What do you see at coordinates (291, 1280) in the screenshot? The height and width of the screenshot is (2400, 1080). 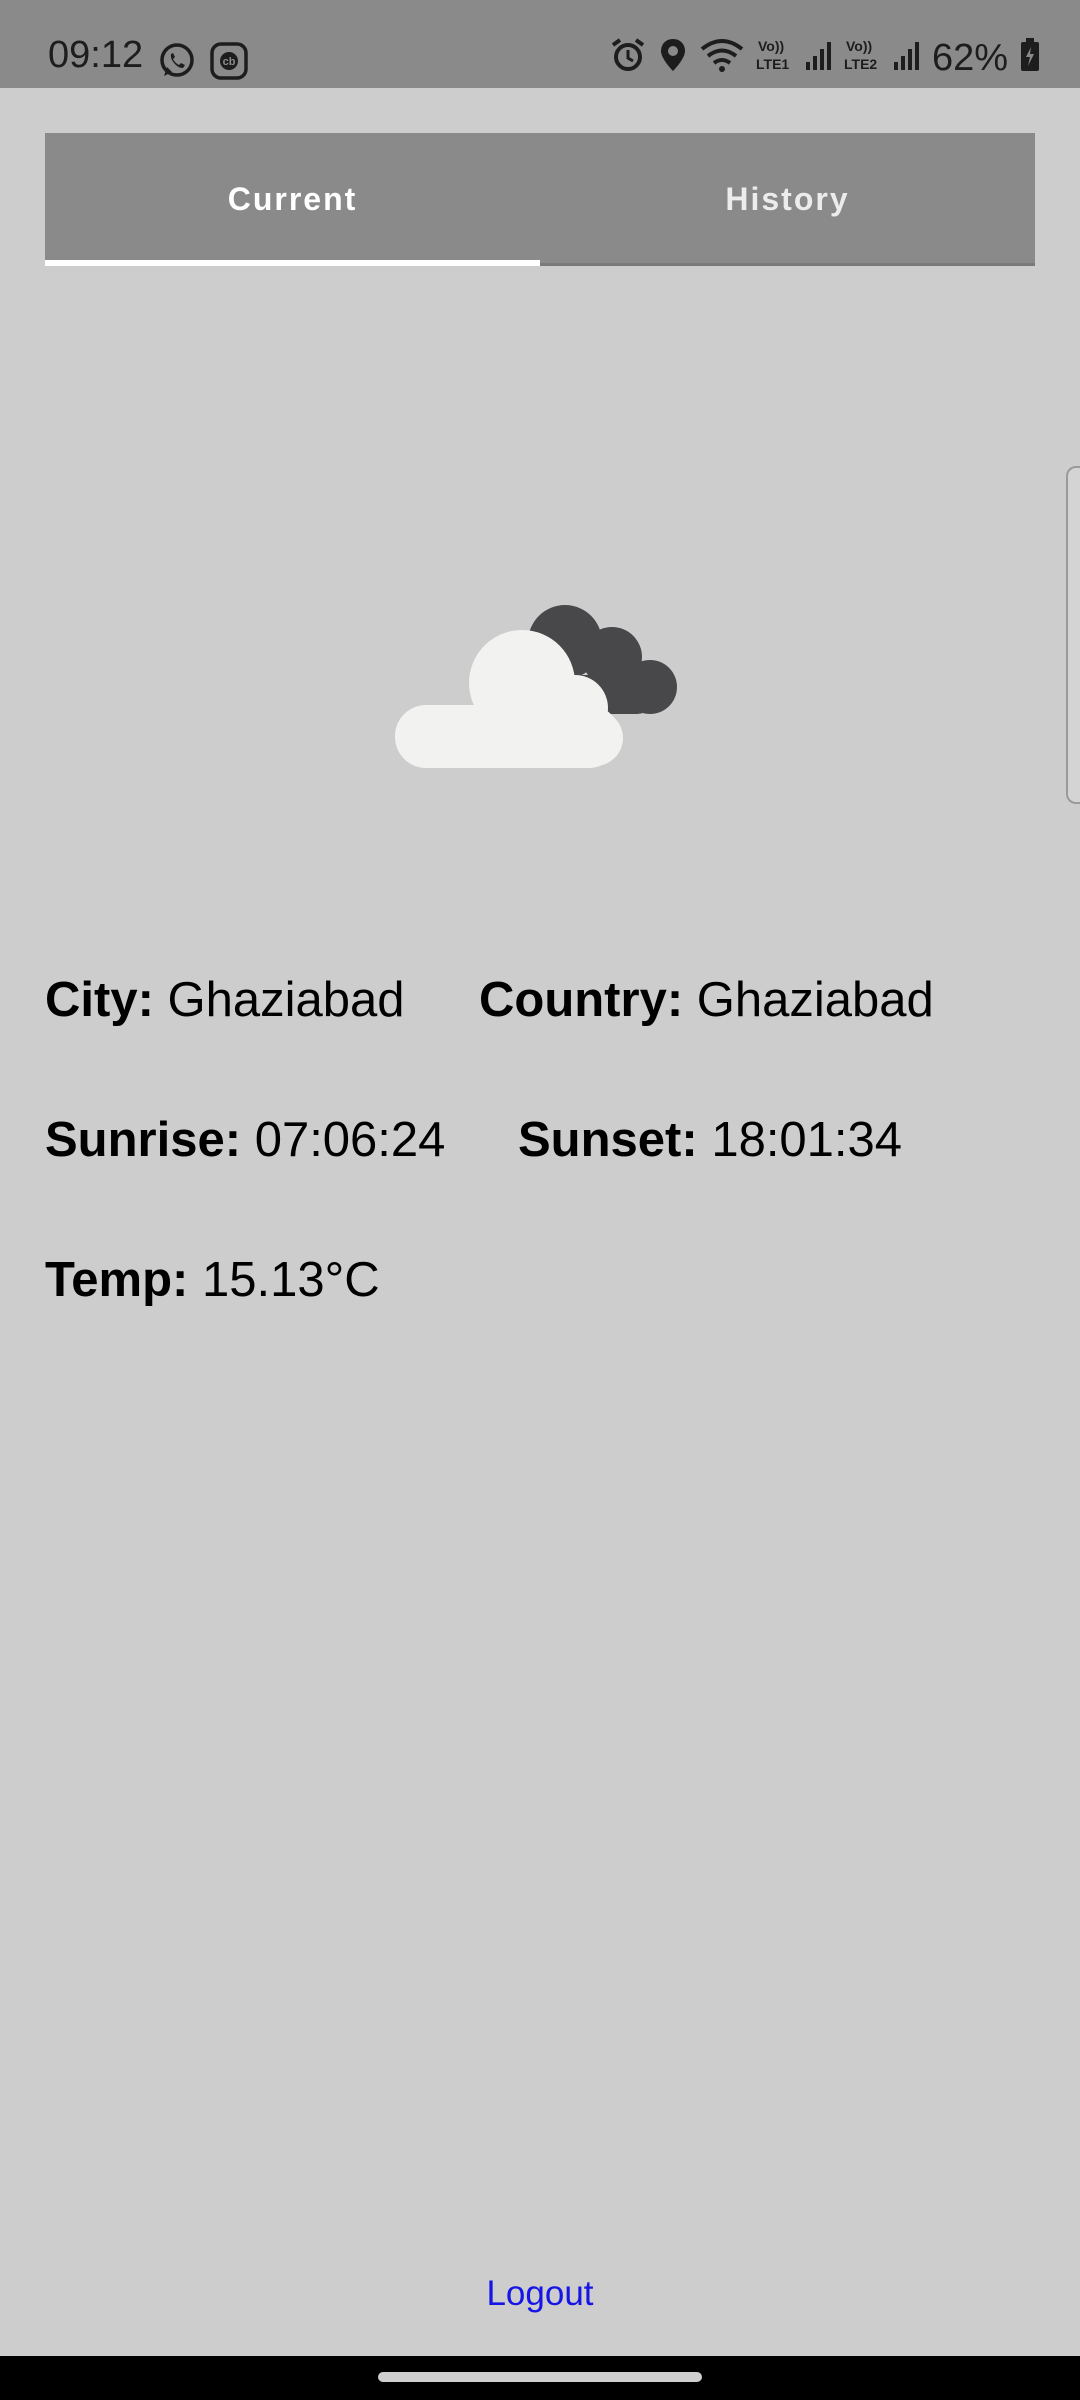 I see `temp-value: 15.13°C` at bounding box center [291, 1280].